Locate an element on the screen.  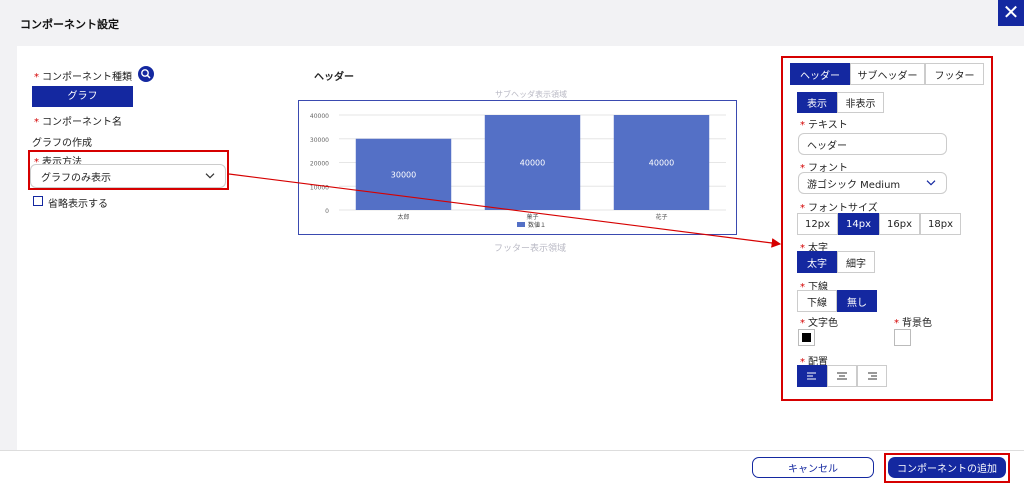
text-label: * テキスト is located at coordinates (824, 125).